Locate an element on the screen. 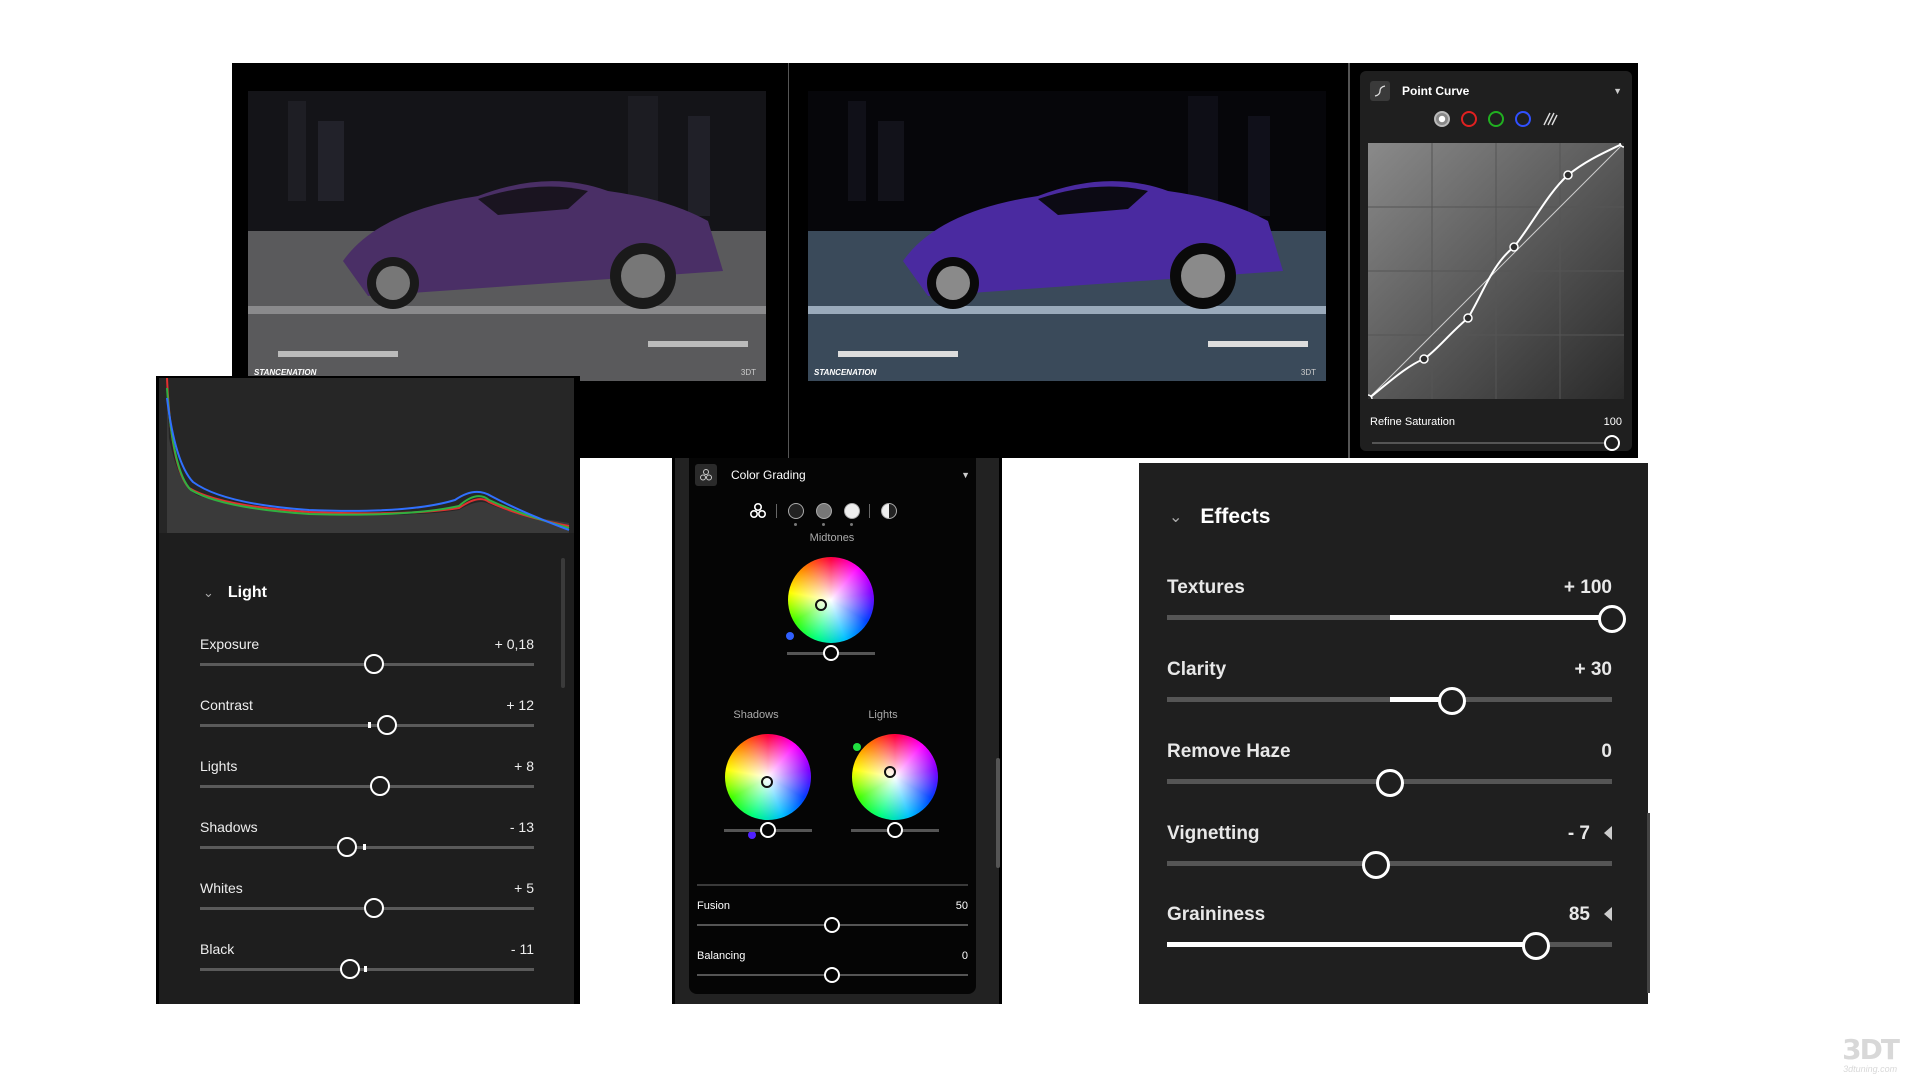 The height and width of the screenshot is (1080, 1920). lights-color-wheel is located at coordinates (895, 777).